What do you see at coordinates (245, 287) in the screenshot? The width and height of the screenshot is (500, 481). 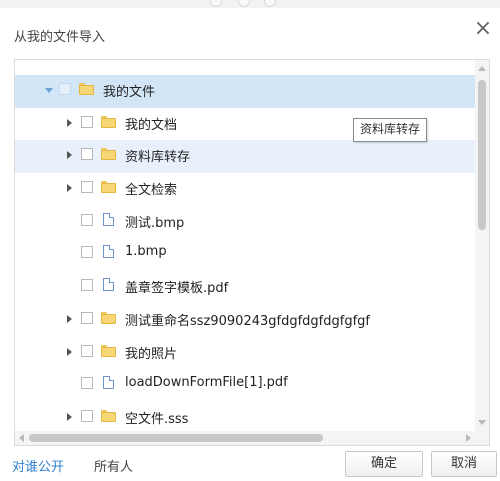 I see `tree-row: 盖章签字模板.pdf` at bounding box center [245, 287].